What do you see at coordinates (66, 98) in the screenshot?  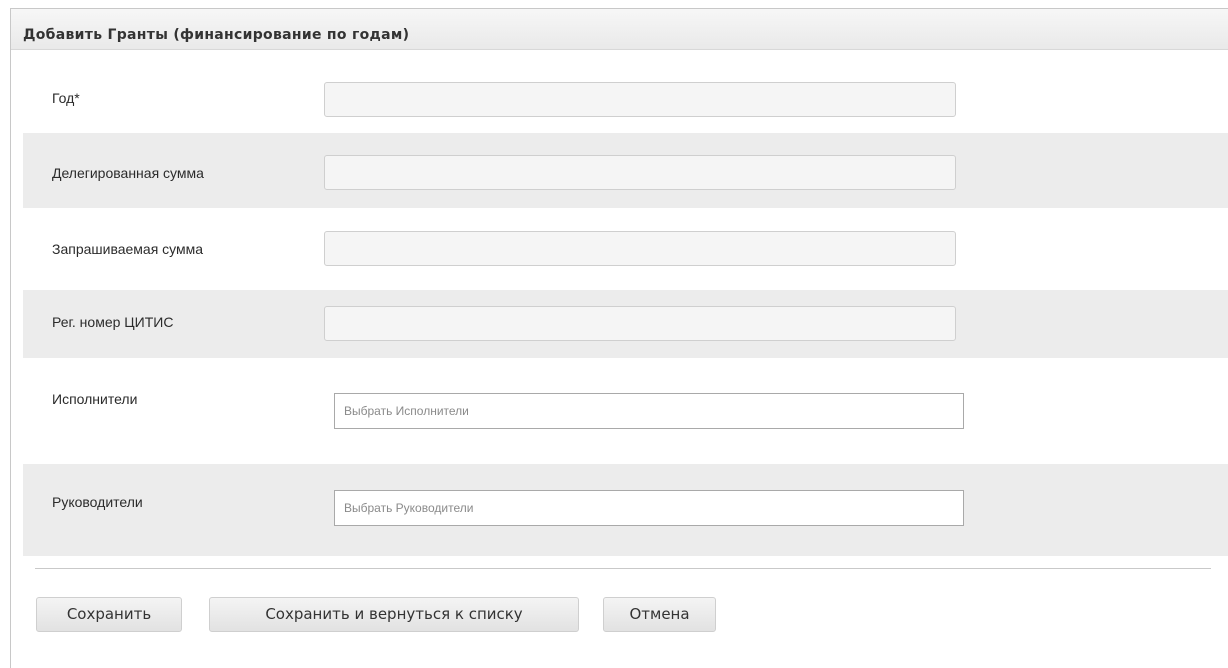 I see `year-label: Год*` at bounding box center [66, 98].